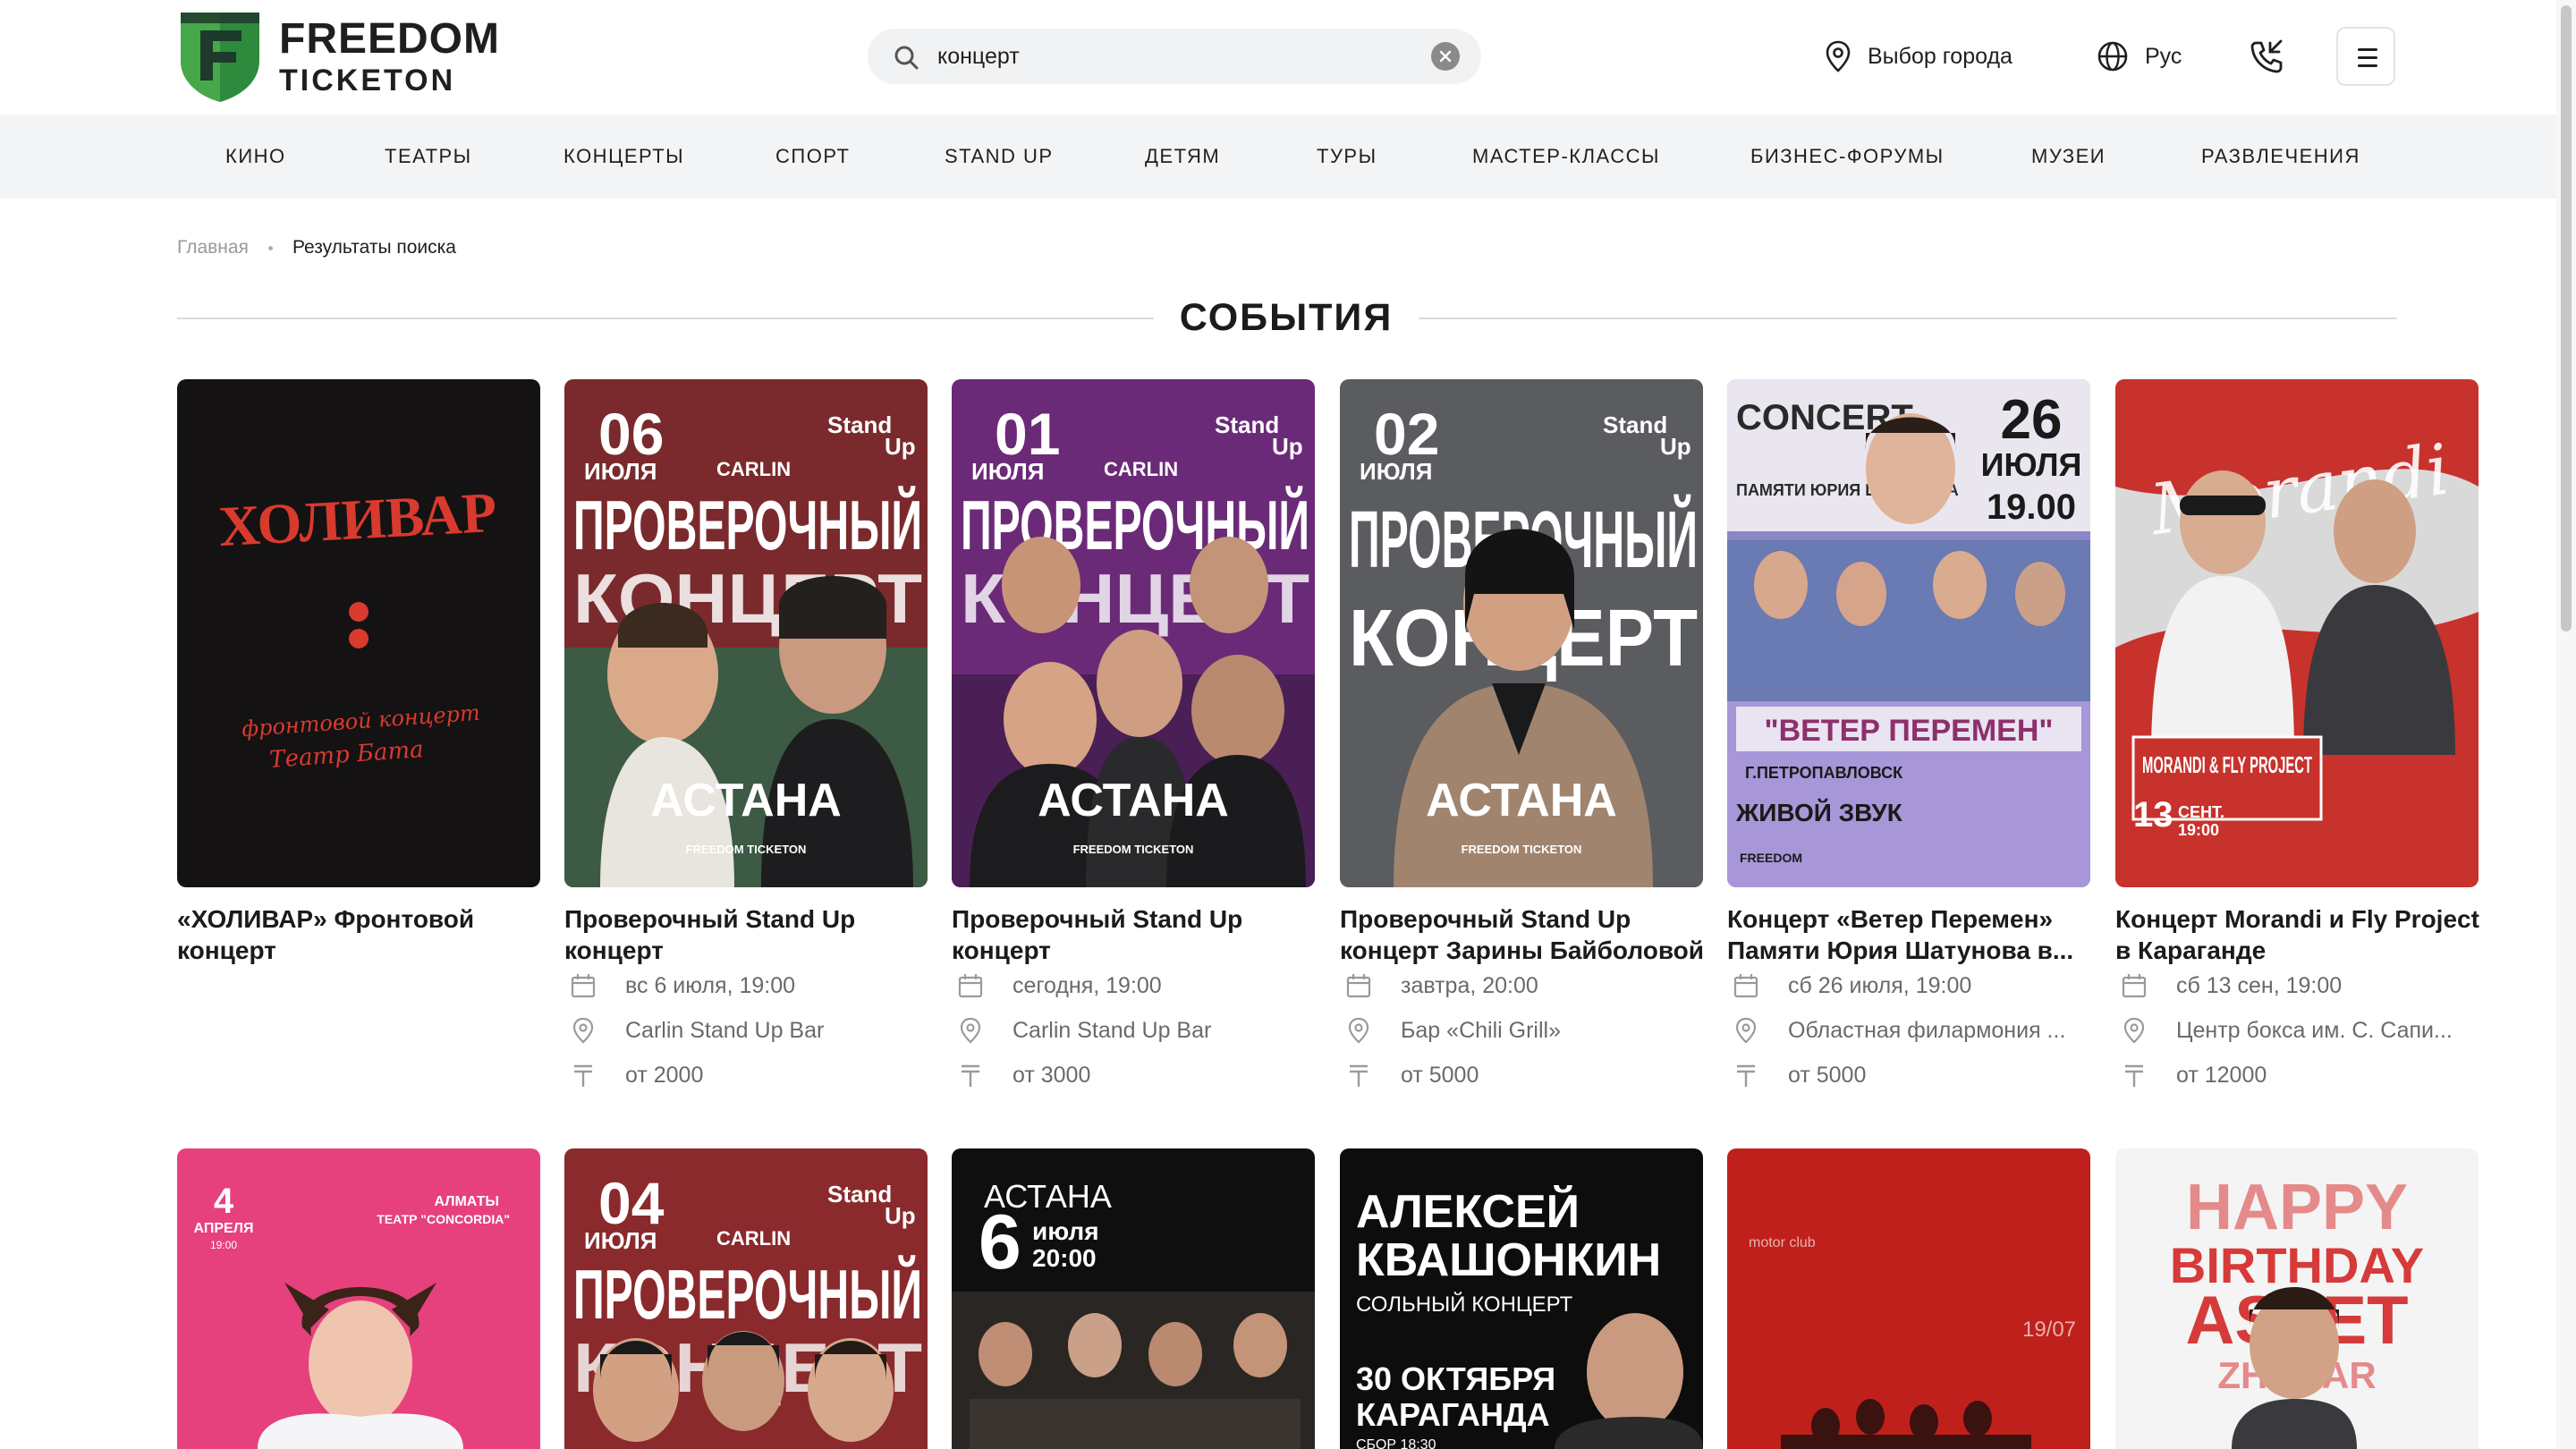 This screenshot has width=2576, height=1449. What do you see at coordinates (1027, 434) in the screenshot?
I see `poster-day: 01` at bounding box center [1027, 434].